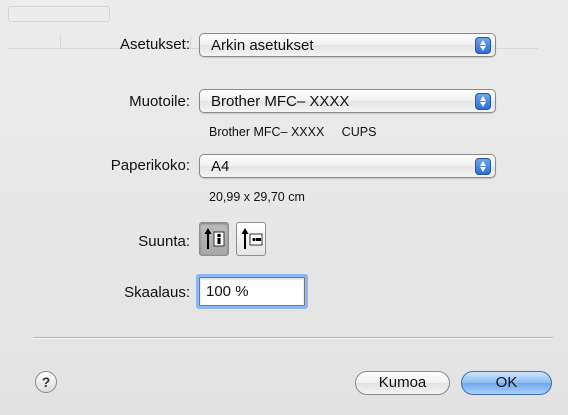 The width and height of the screenshot is (568, 415). What do you see at coordinates (190, 42) in the screenshot?
I see `ruler-tick` at bounding box center [190, 42].